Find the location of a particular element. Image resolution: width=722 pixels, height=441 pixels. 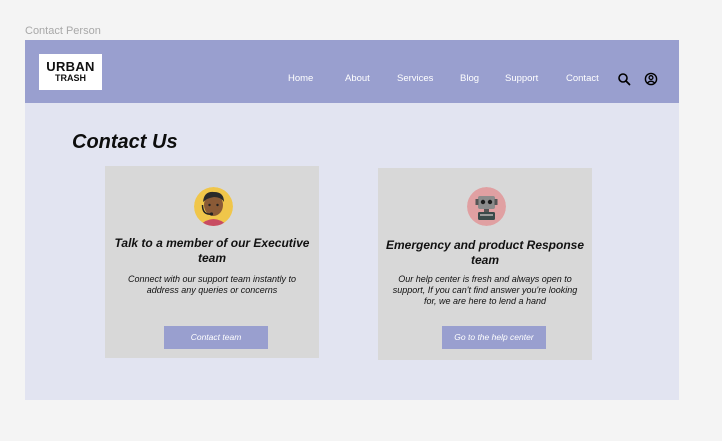

card-title: Emergency and product Response team is located at coordinates (485, 252).